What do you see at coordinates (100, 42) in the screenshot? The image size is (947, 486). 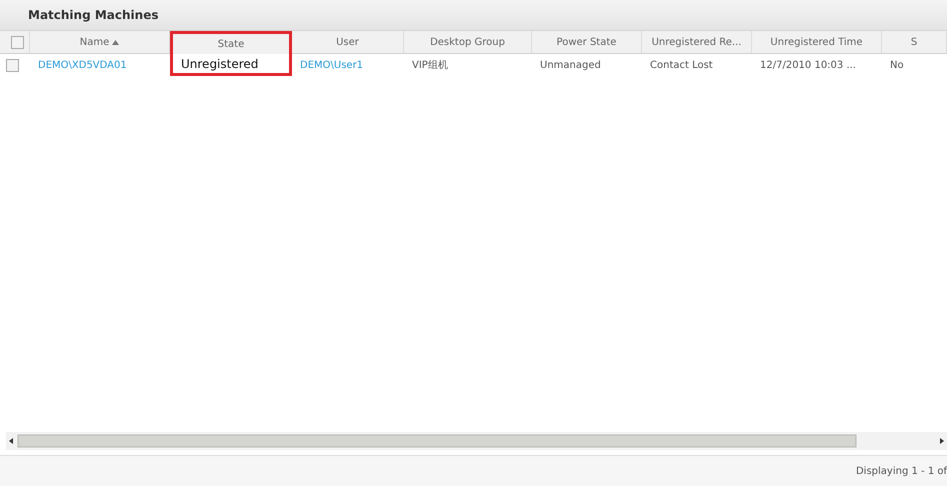 I see `column-header: Name` at bounding box center [100, 42].